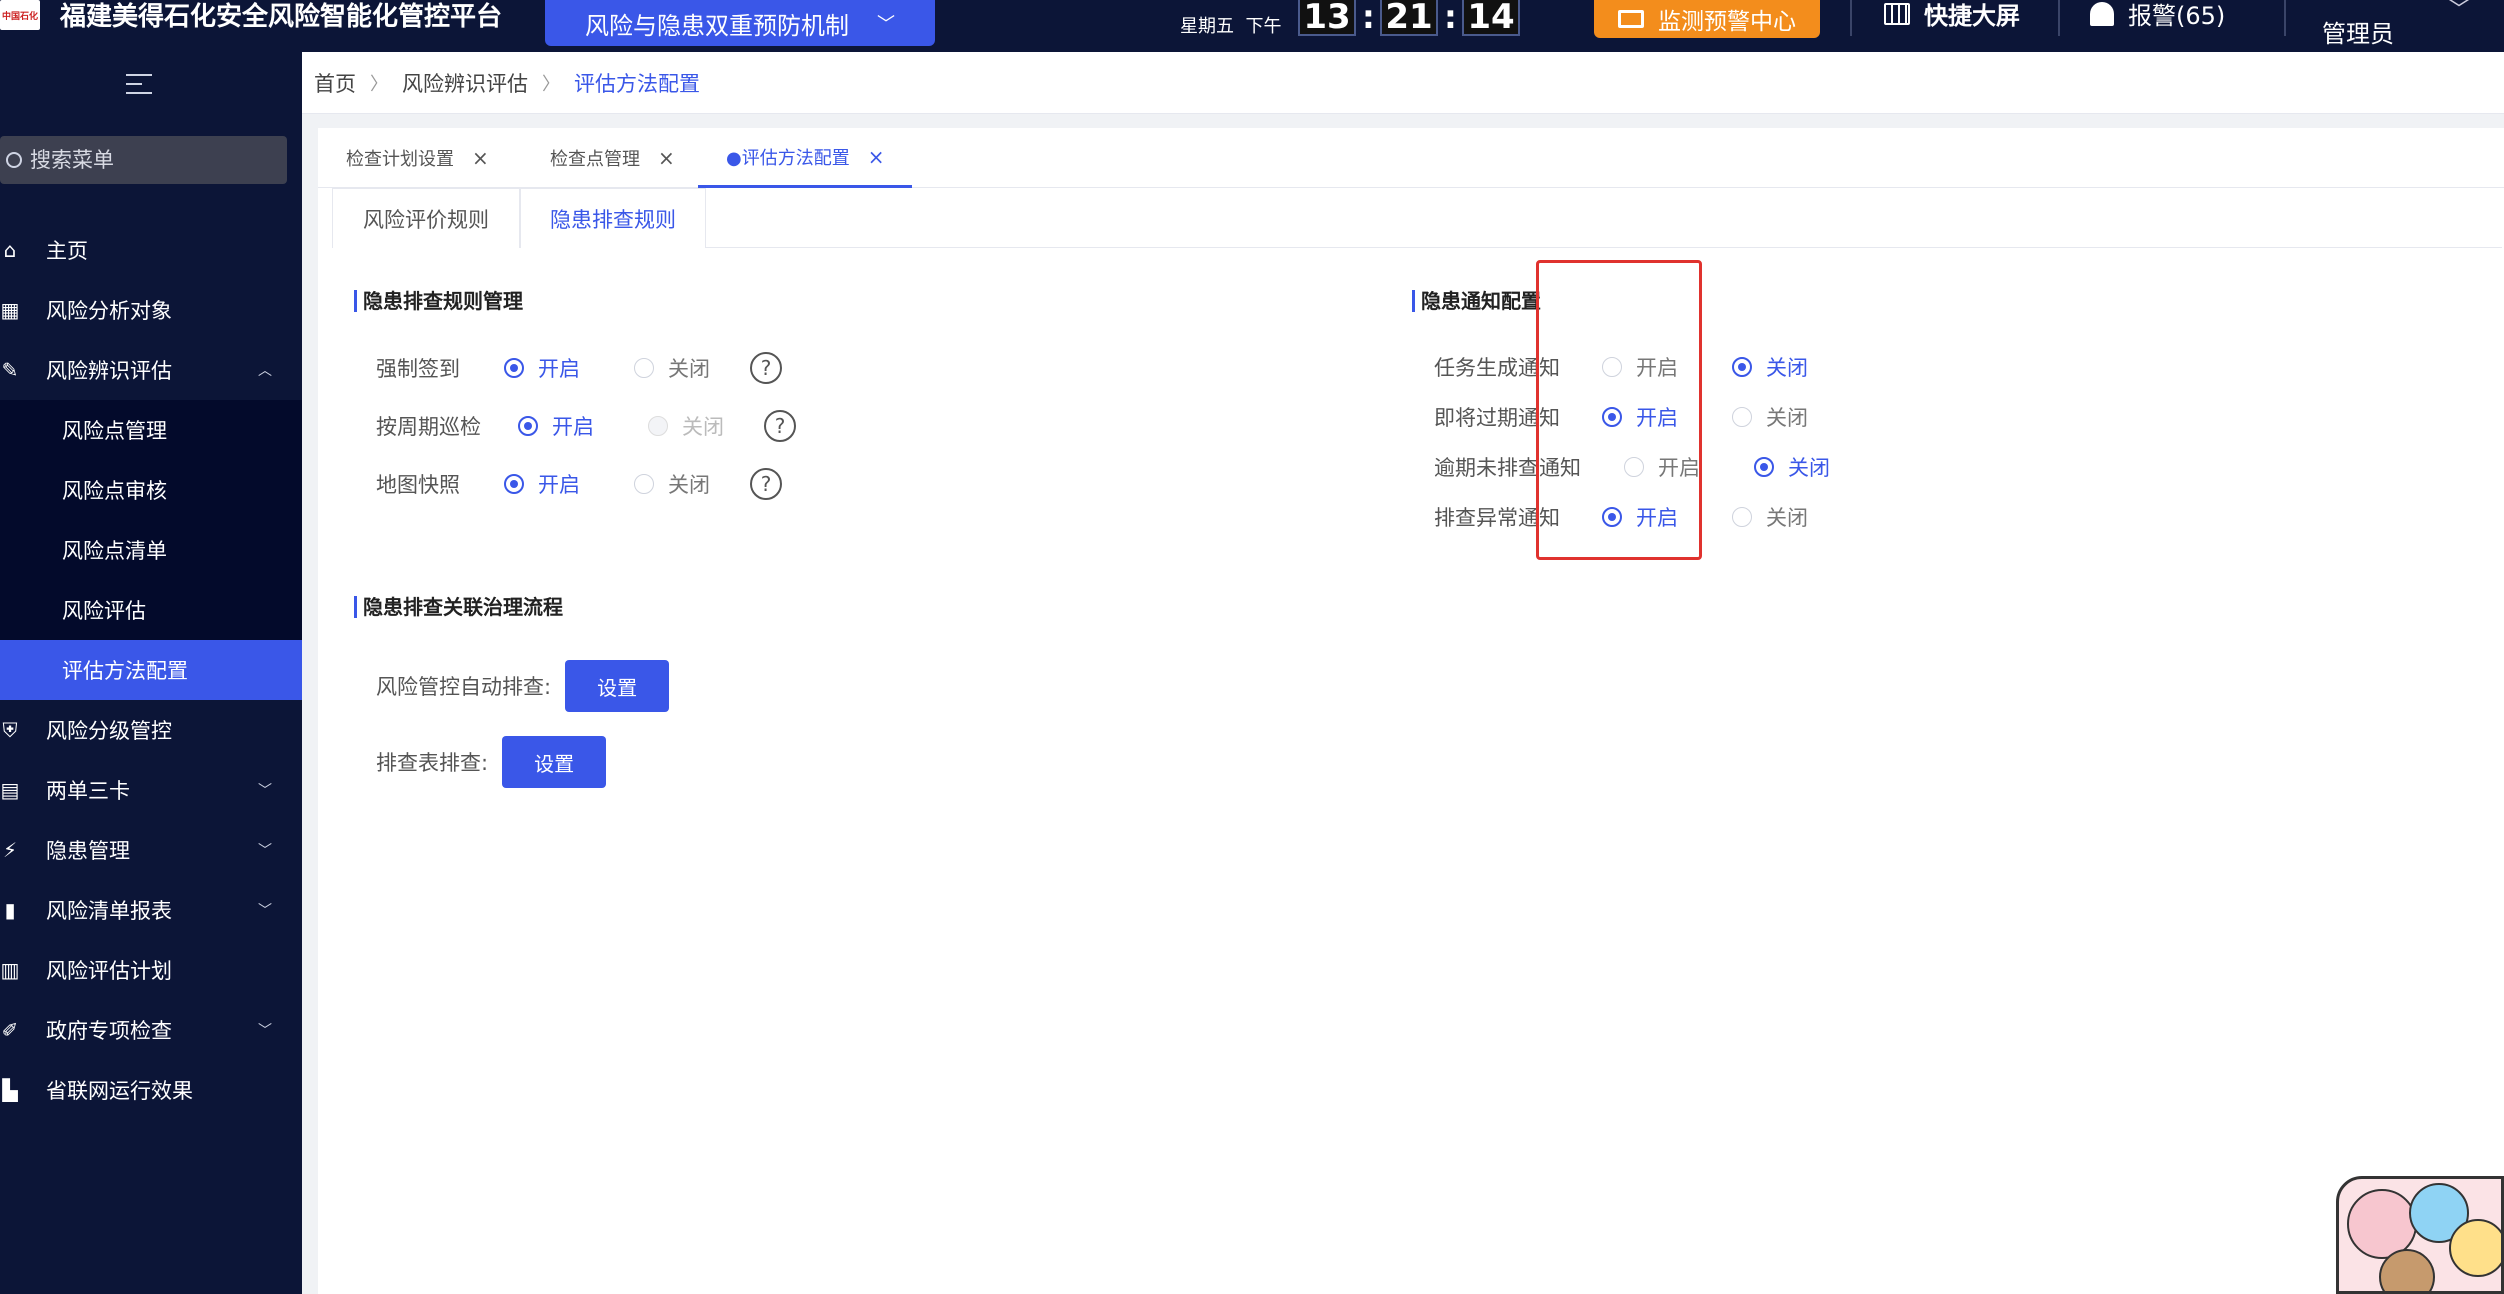  Describe the element at coordinates (554, 762) in the screenshot. I see `table-inspection-settings-button: 设置` at that location.